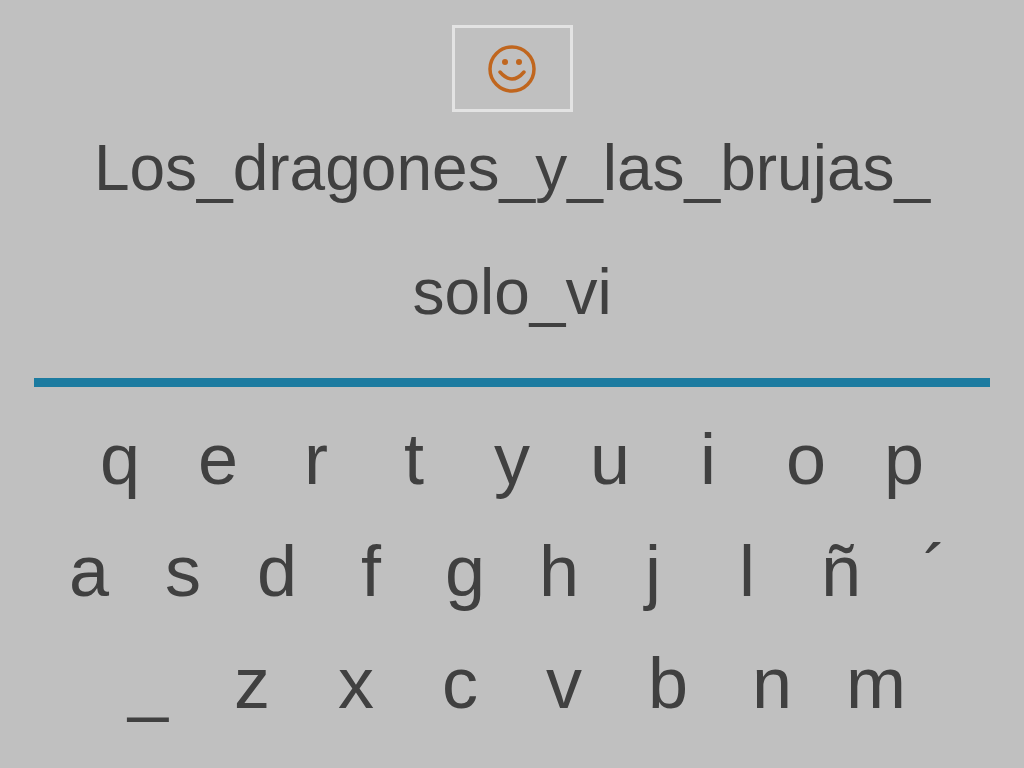 The image size is (1024, 768). What do you see at coordinates (653, 571) in the screenshot?
I see `key-button: j` at bounding box center [653, 571].